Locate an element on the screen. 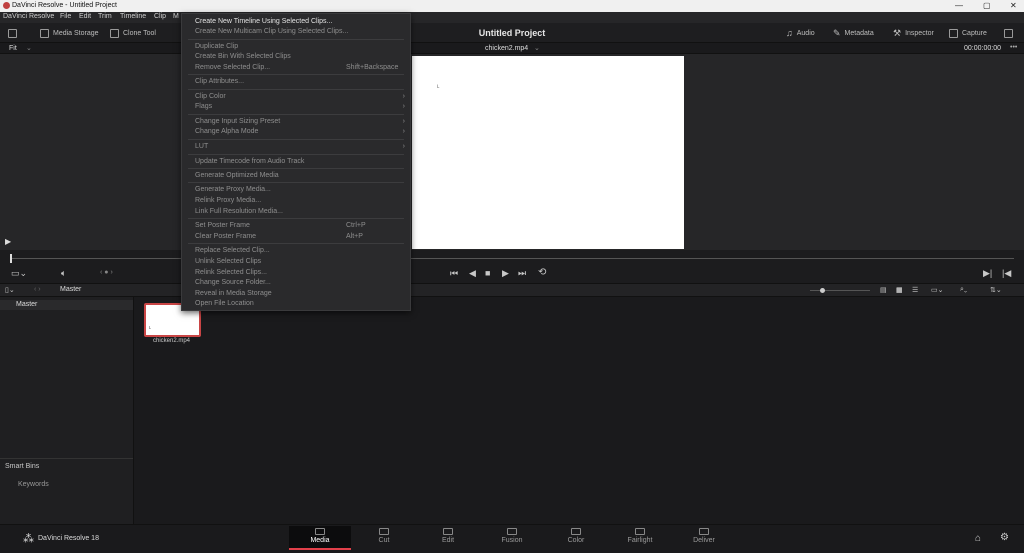 Image resolution: width=1024 pixels, height=553 pixels. viewer-mode-icon: ▭⌄ is located at coordinates (19, 273).